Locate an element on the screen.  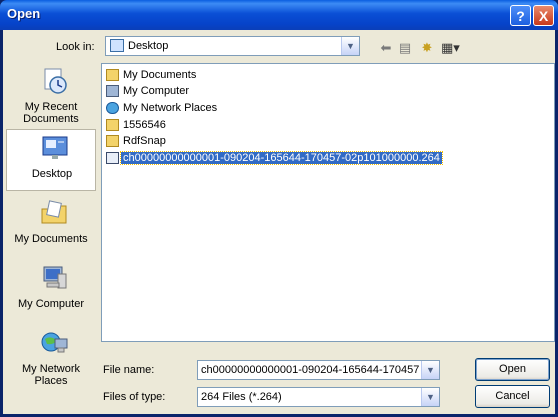
view-menu-icon: ▦▾ is located at coordinates (450, 47).